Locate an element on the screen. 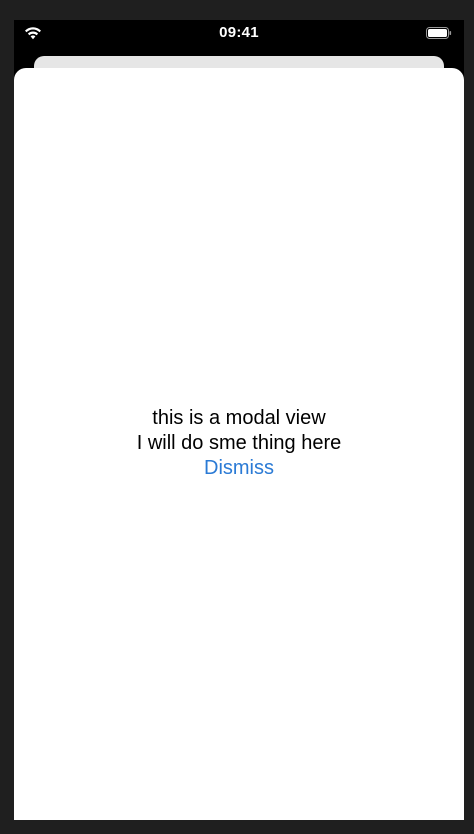 This screenshot has height=834, width=474. modal-text-line-1: this is a modal view is located at coordinates (239, 418).